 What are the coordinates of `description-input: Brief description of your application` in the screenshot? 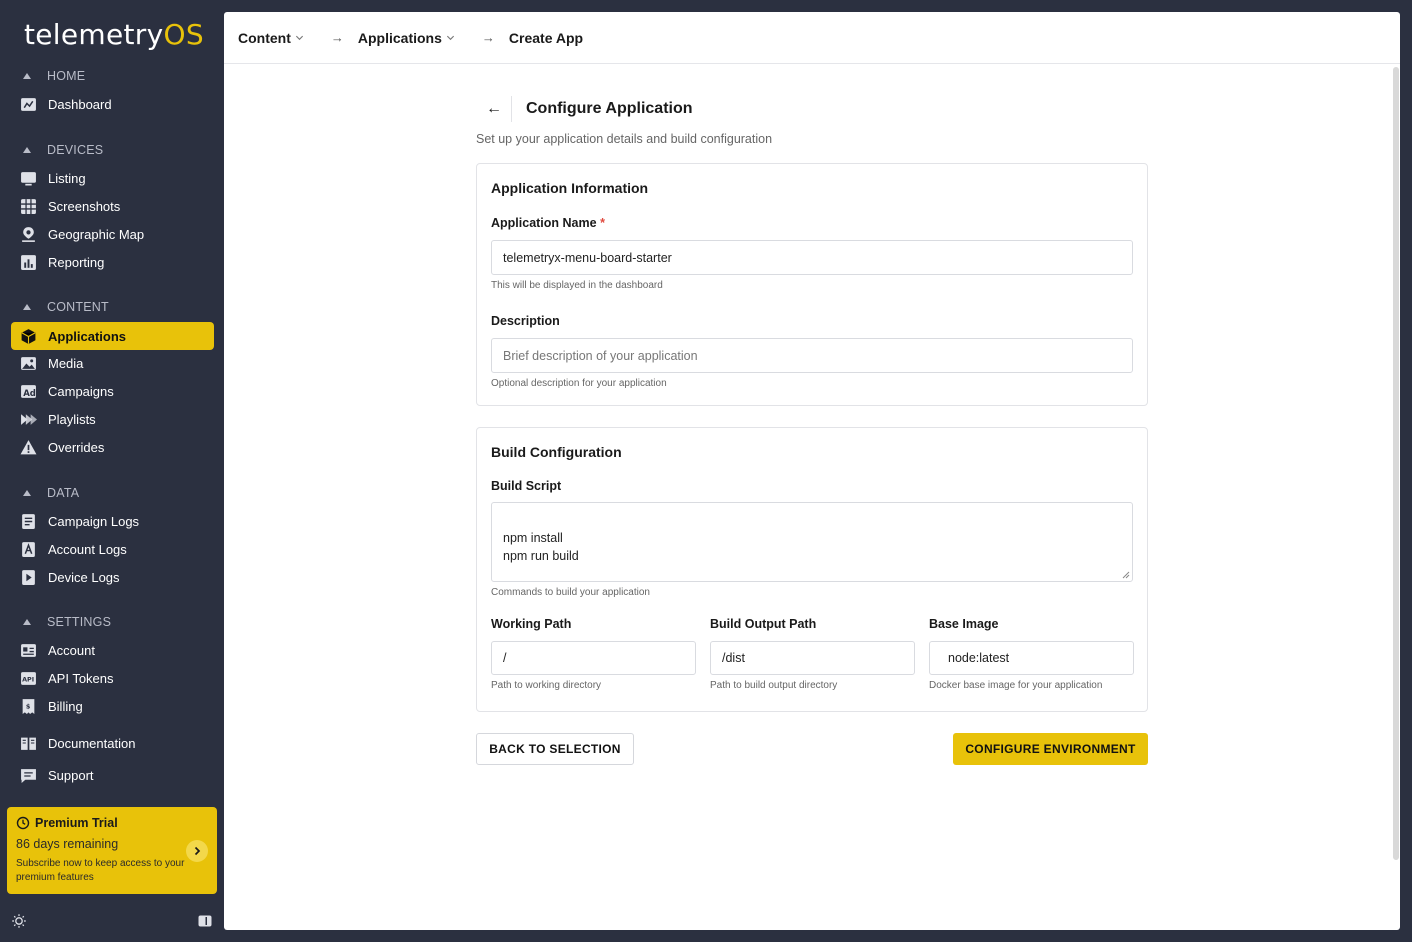 It's located at (812, 355).